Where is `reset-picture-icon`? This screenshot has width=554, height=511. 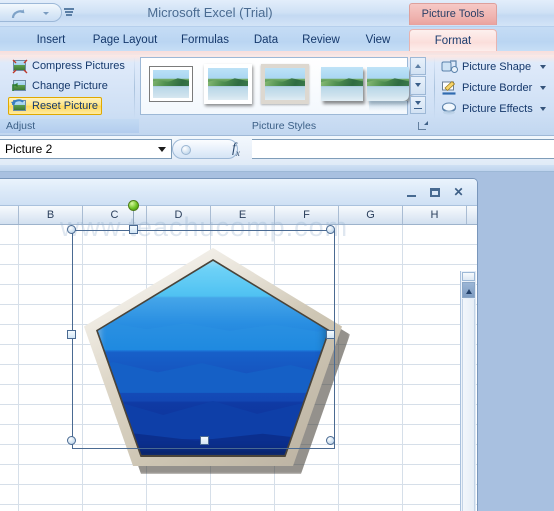 reset-picture-icon is located at coordinates (19, 106).